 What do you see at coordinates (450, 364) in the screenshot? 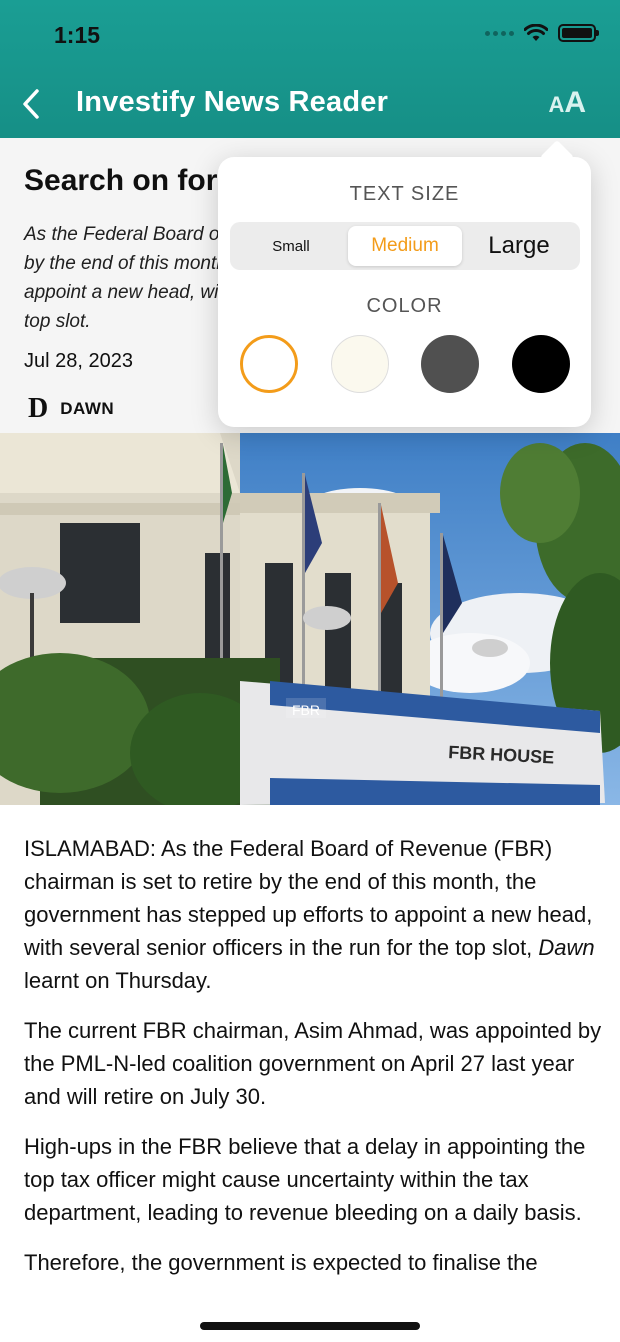
I see `color-gray-swatch` at bounding box center [450, 364].